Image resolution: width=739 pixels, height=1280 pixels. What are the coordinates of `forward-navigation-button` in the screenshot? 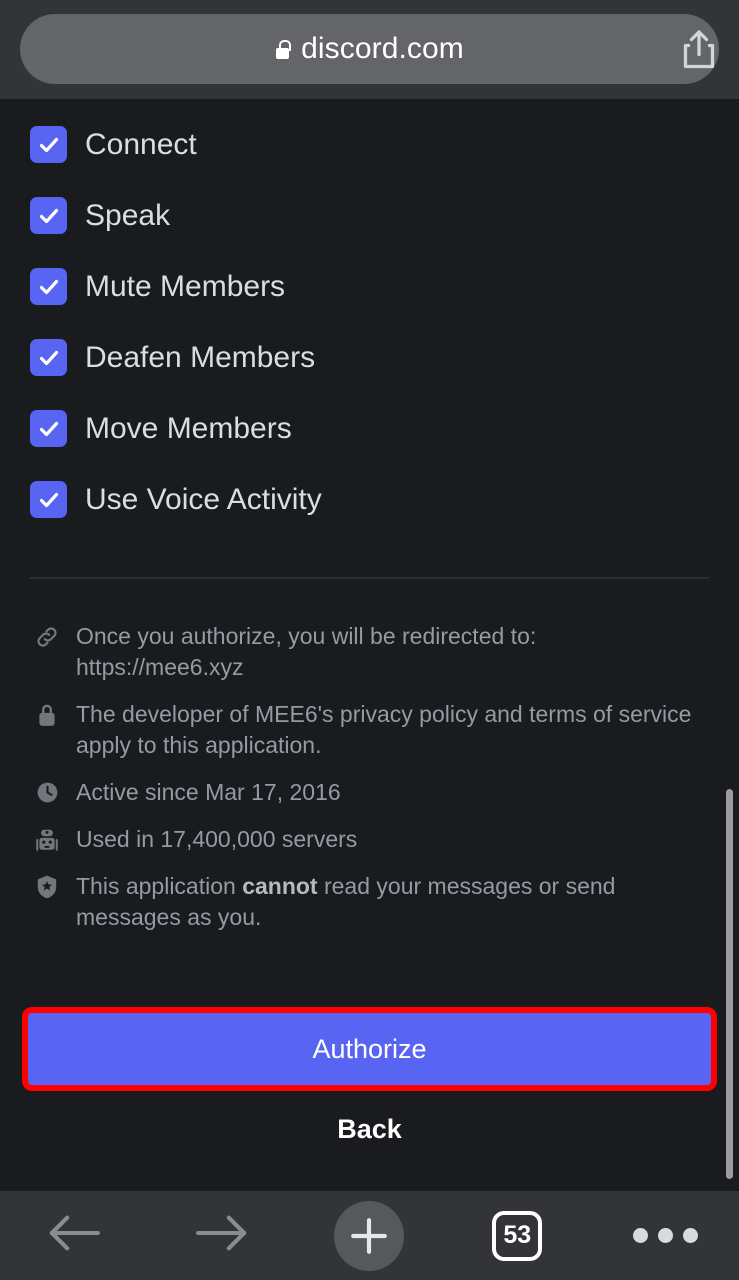 It's located at (222, 1235).